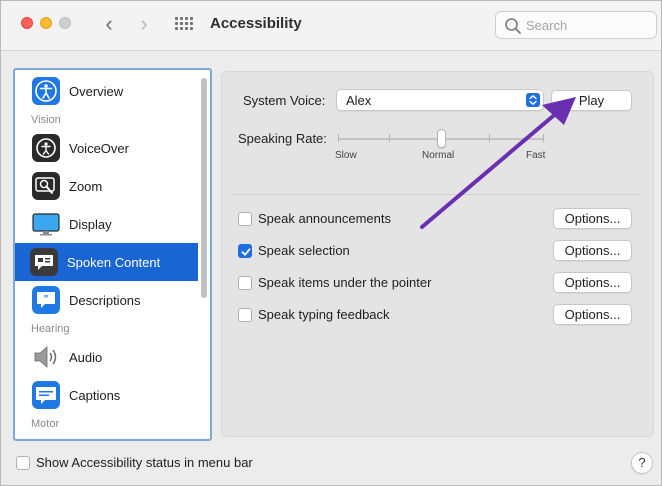 This screenshot has width=662, height=486. Describe the element at coordinates (46, 395) in the screenshot. I see `captions-icon` at that location.